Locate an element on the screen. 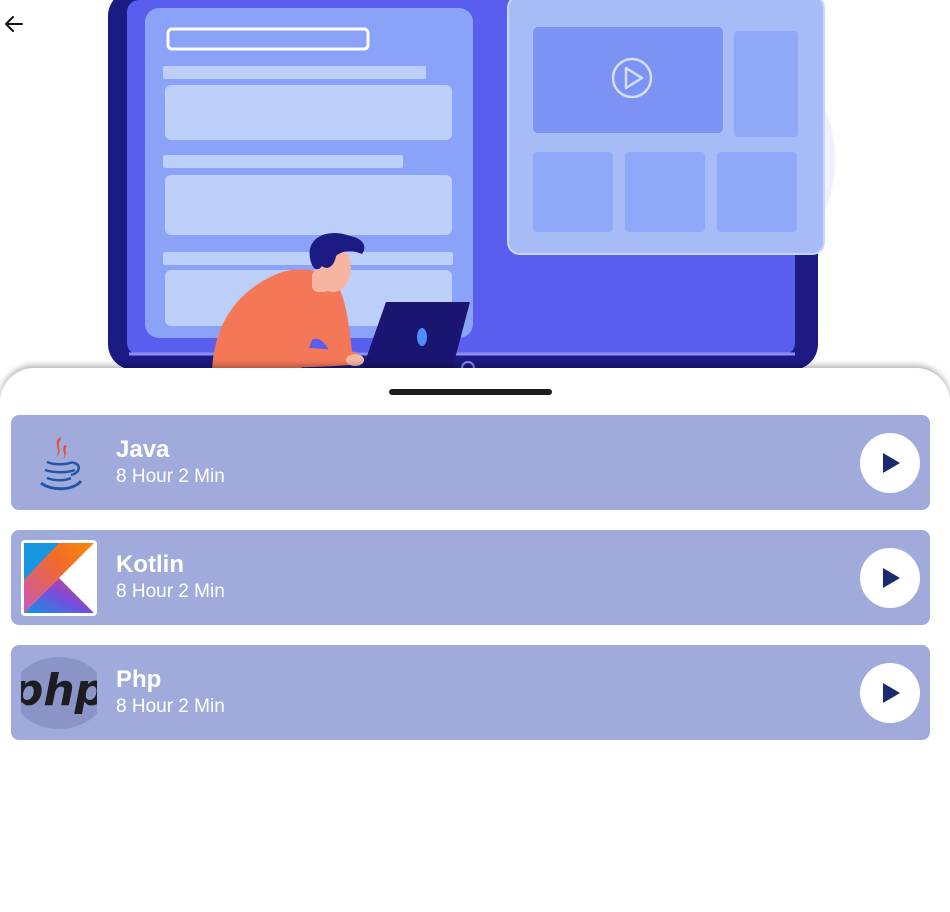 Image resolution: width=950 pixels, height=912 pixels. back-button is located at coordinates (16, 26).